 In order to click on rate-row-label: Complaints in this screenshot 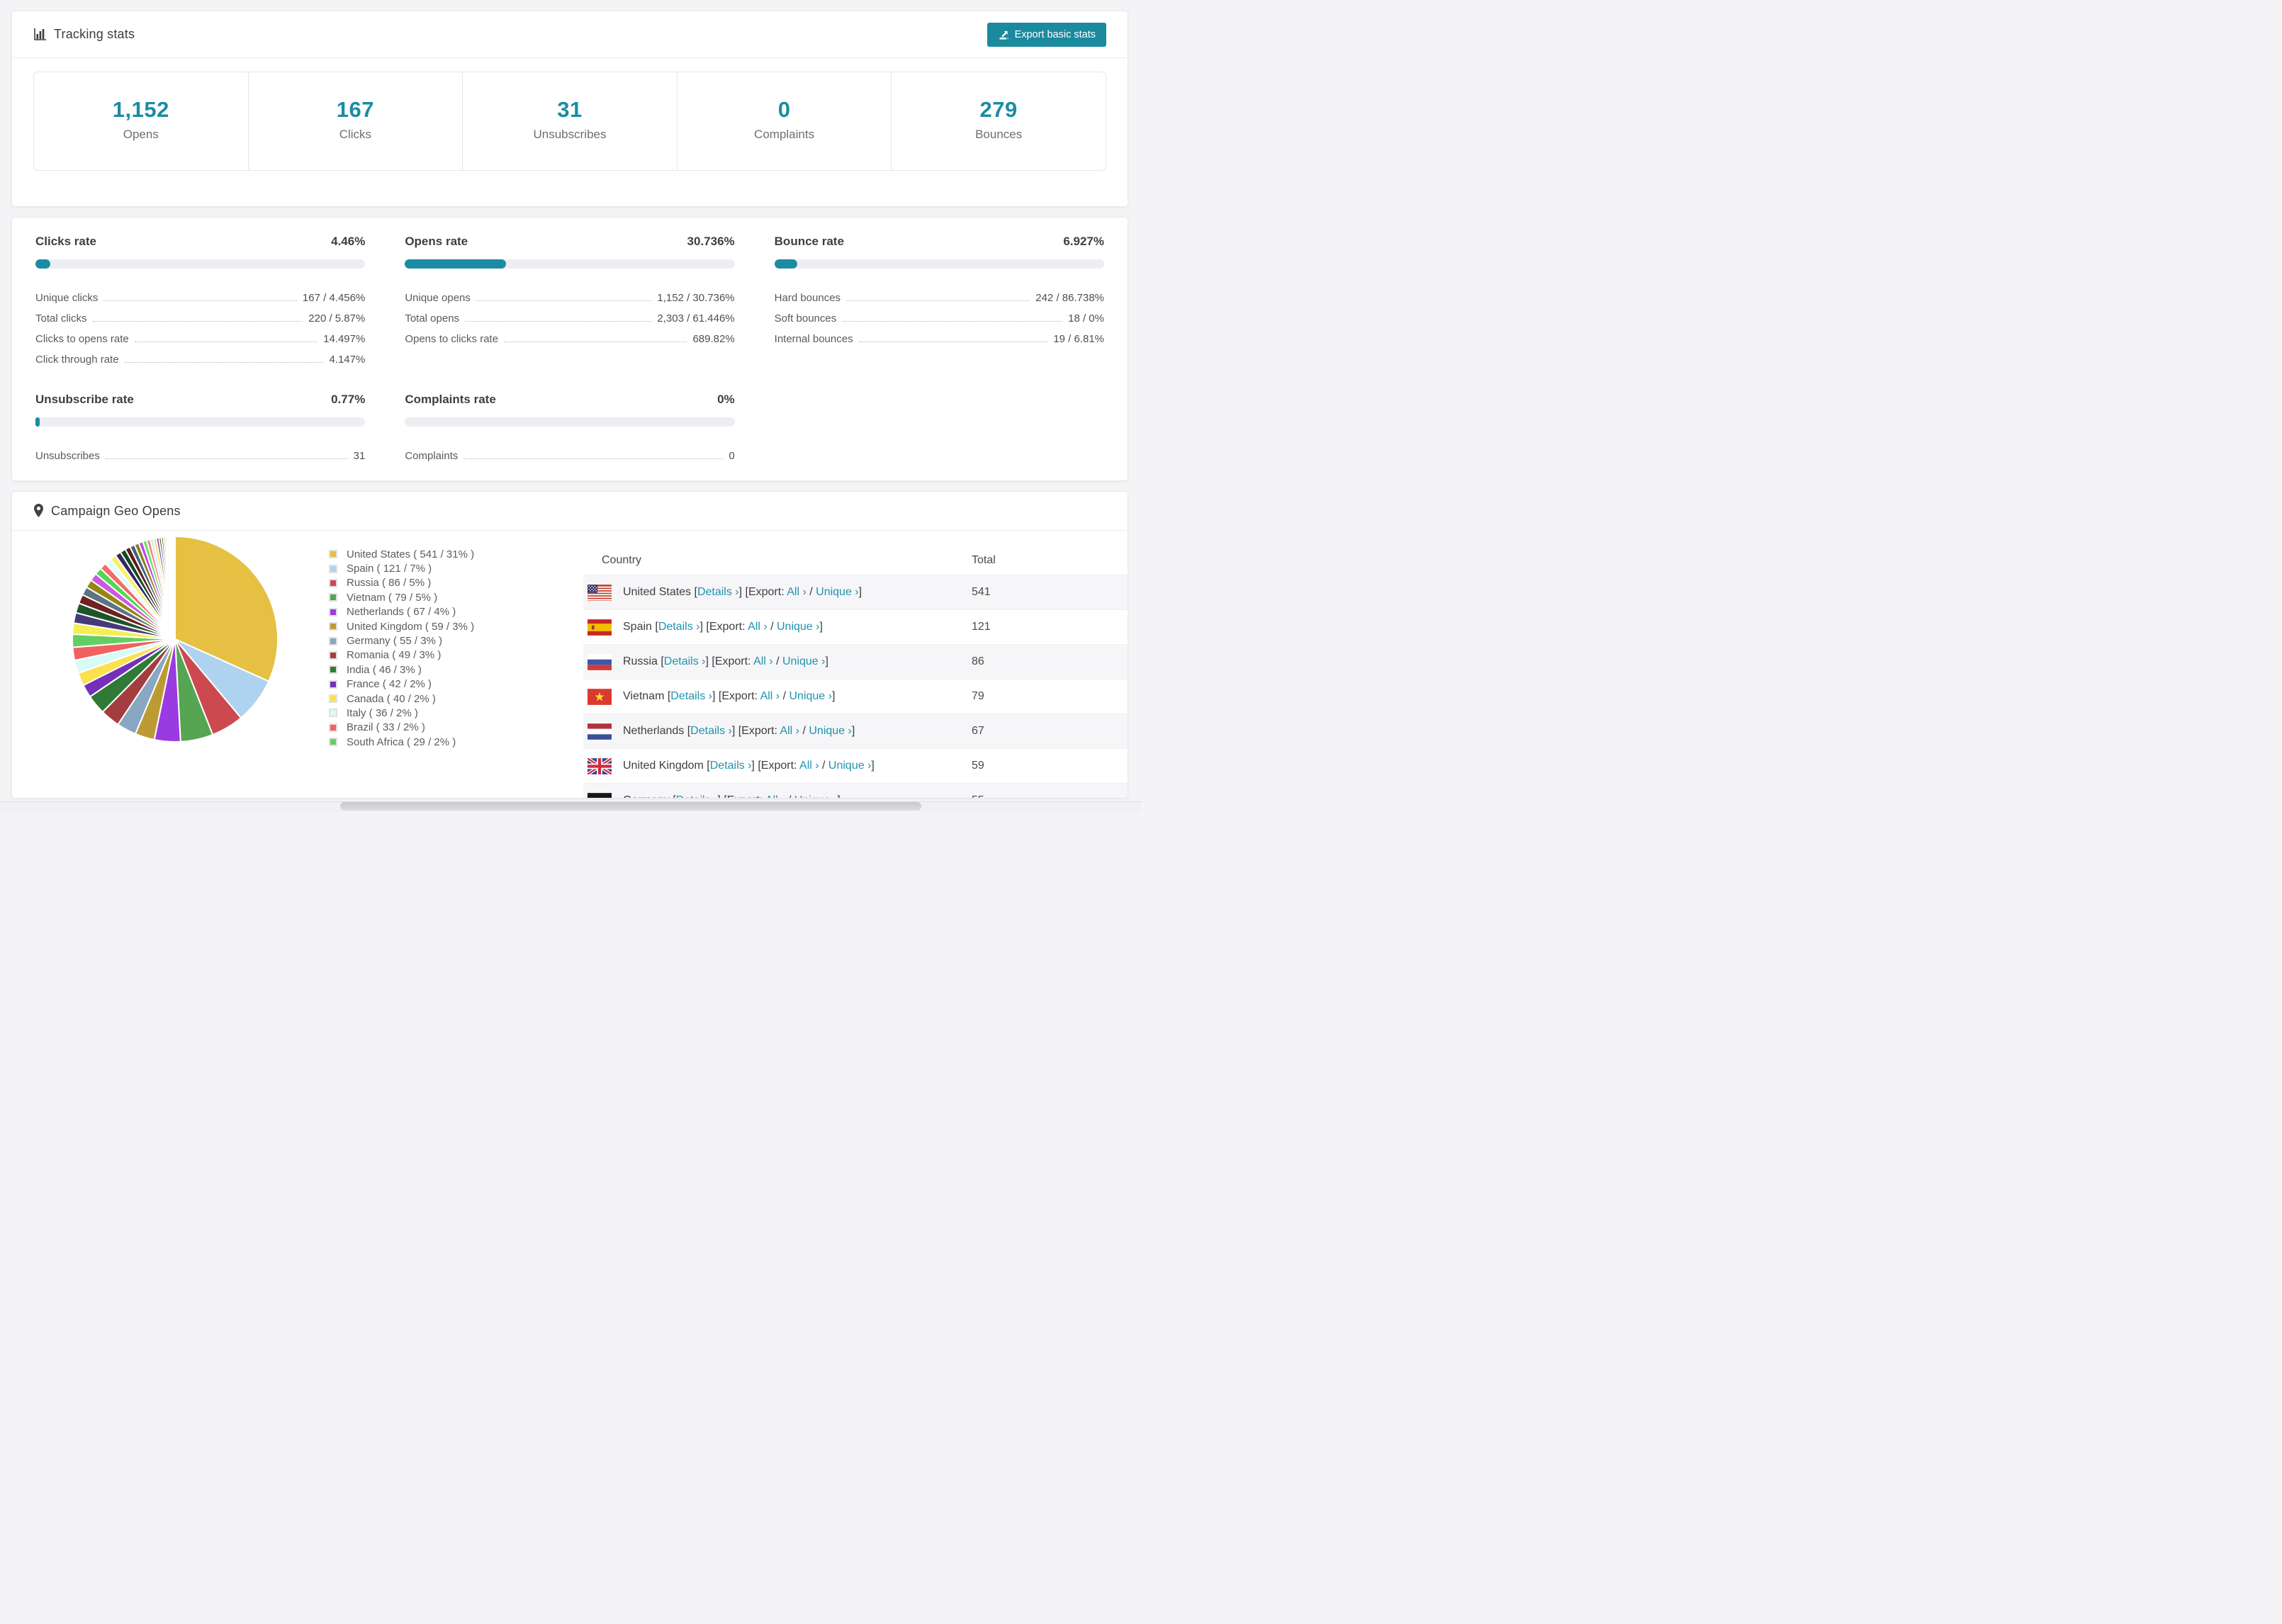, I will do `click(432, 456)`.